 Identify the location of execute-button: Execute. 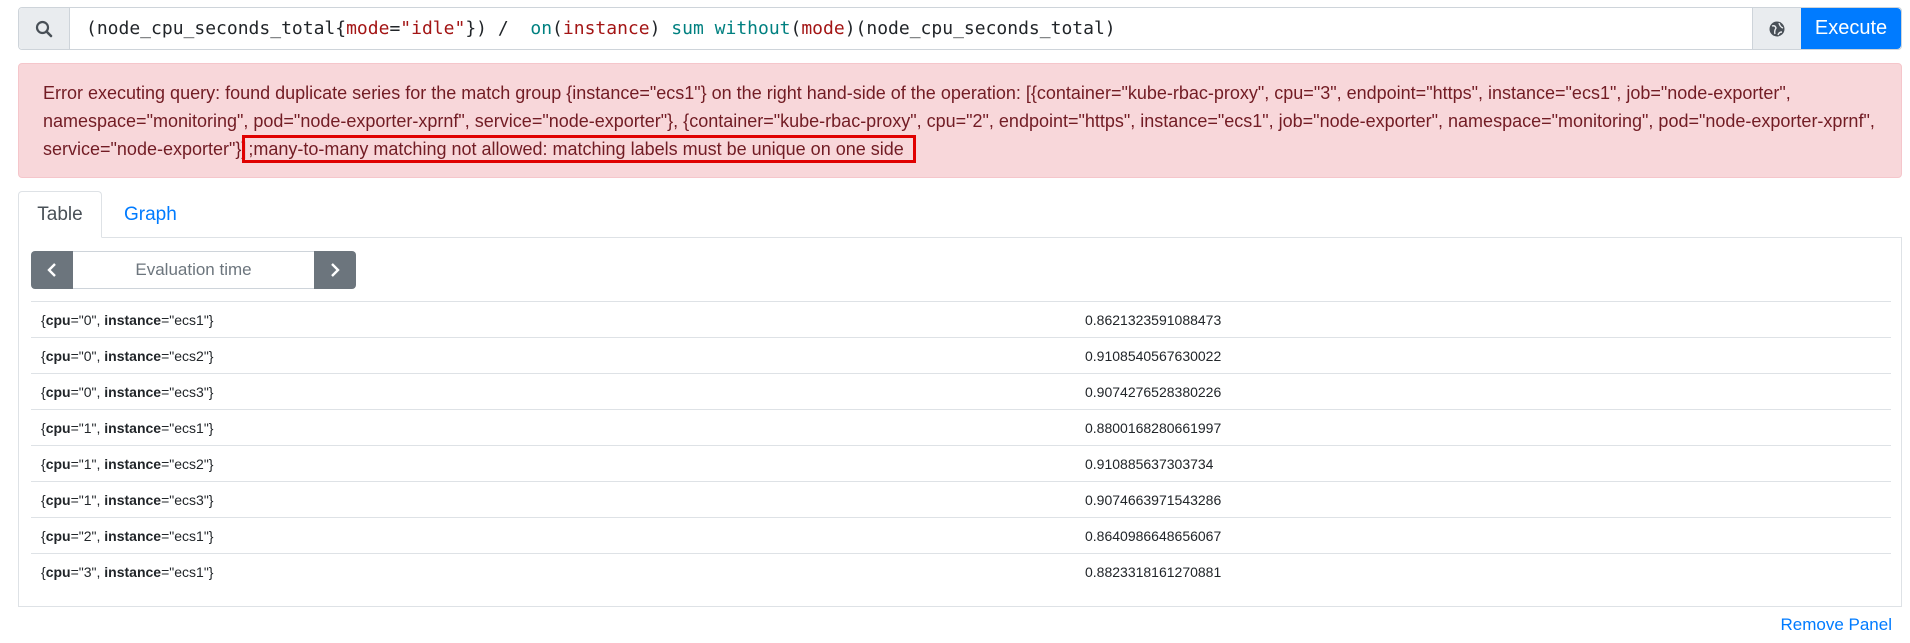
(1851, 28).